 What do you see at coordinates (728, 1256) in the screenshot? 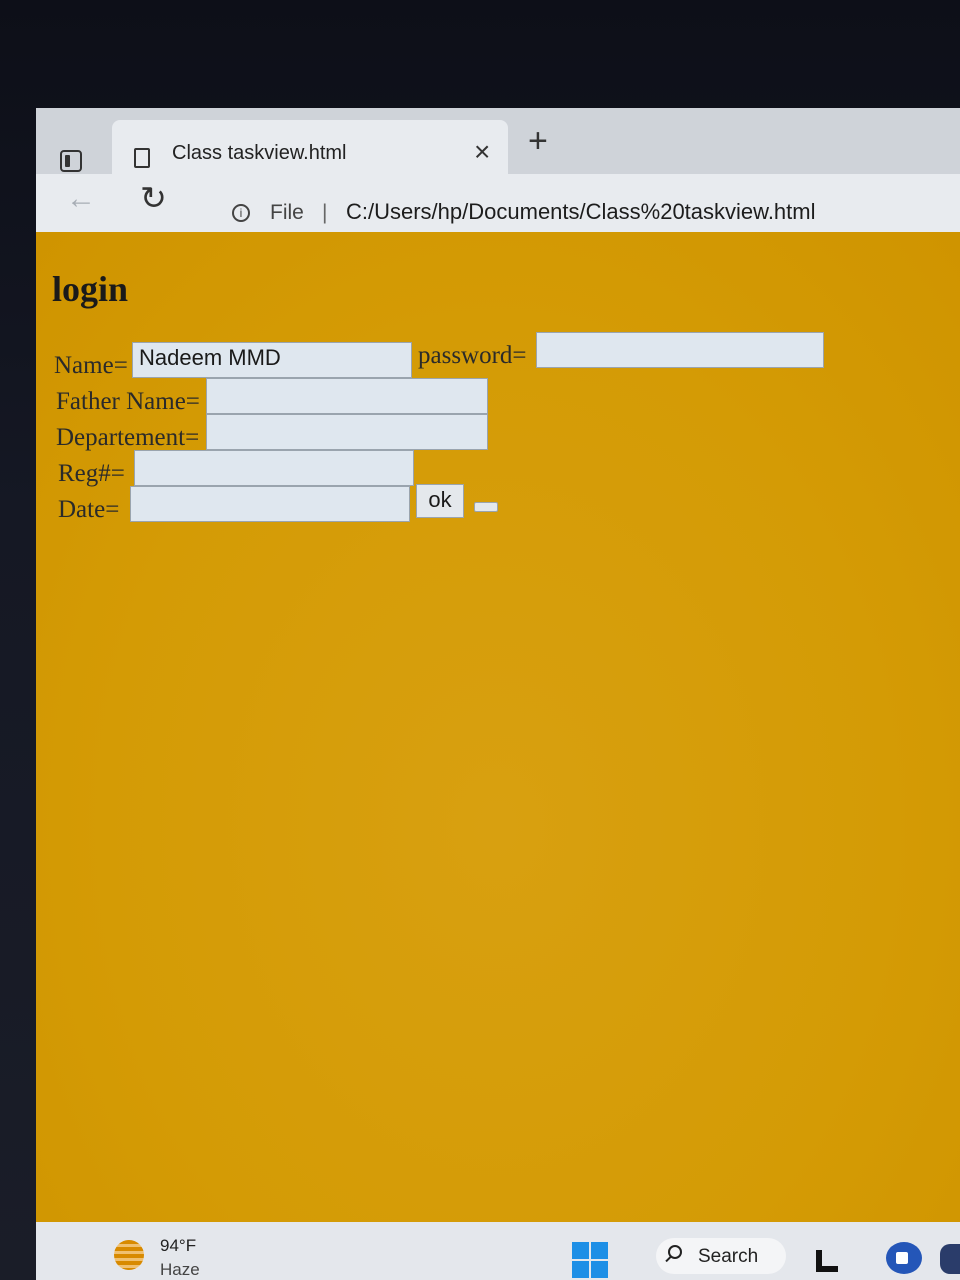
I see `search-label: Search` at bounding box center [728, 1256].